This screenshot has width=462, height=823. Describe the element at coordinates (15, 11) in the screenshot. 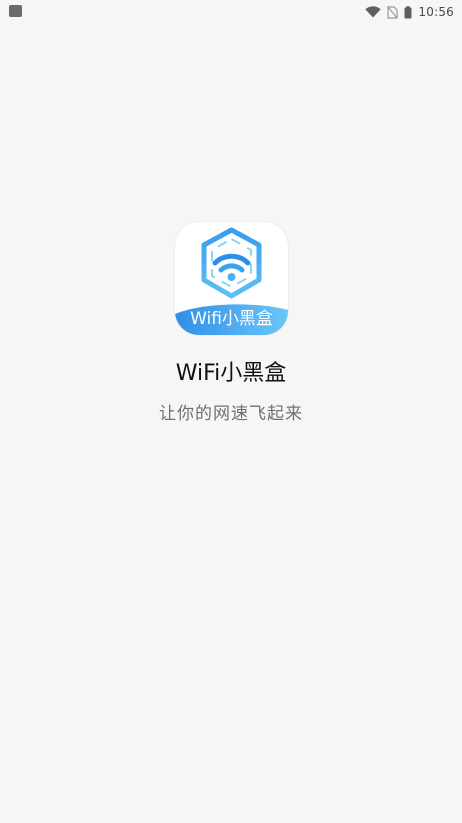

I see `notification-icon` at that location.